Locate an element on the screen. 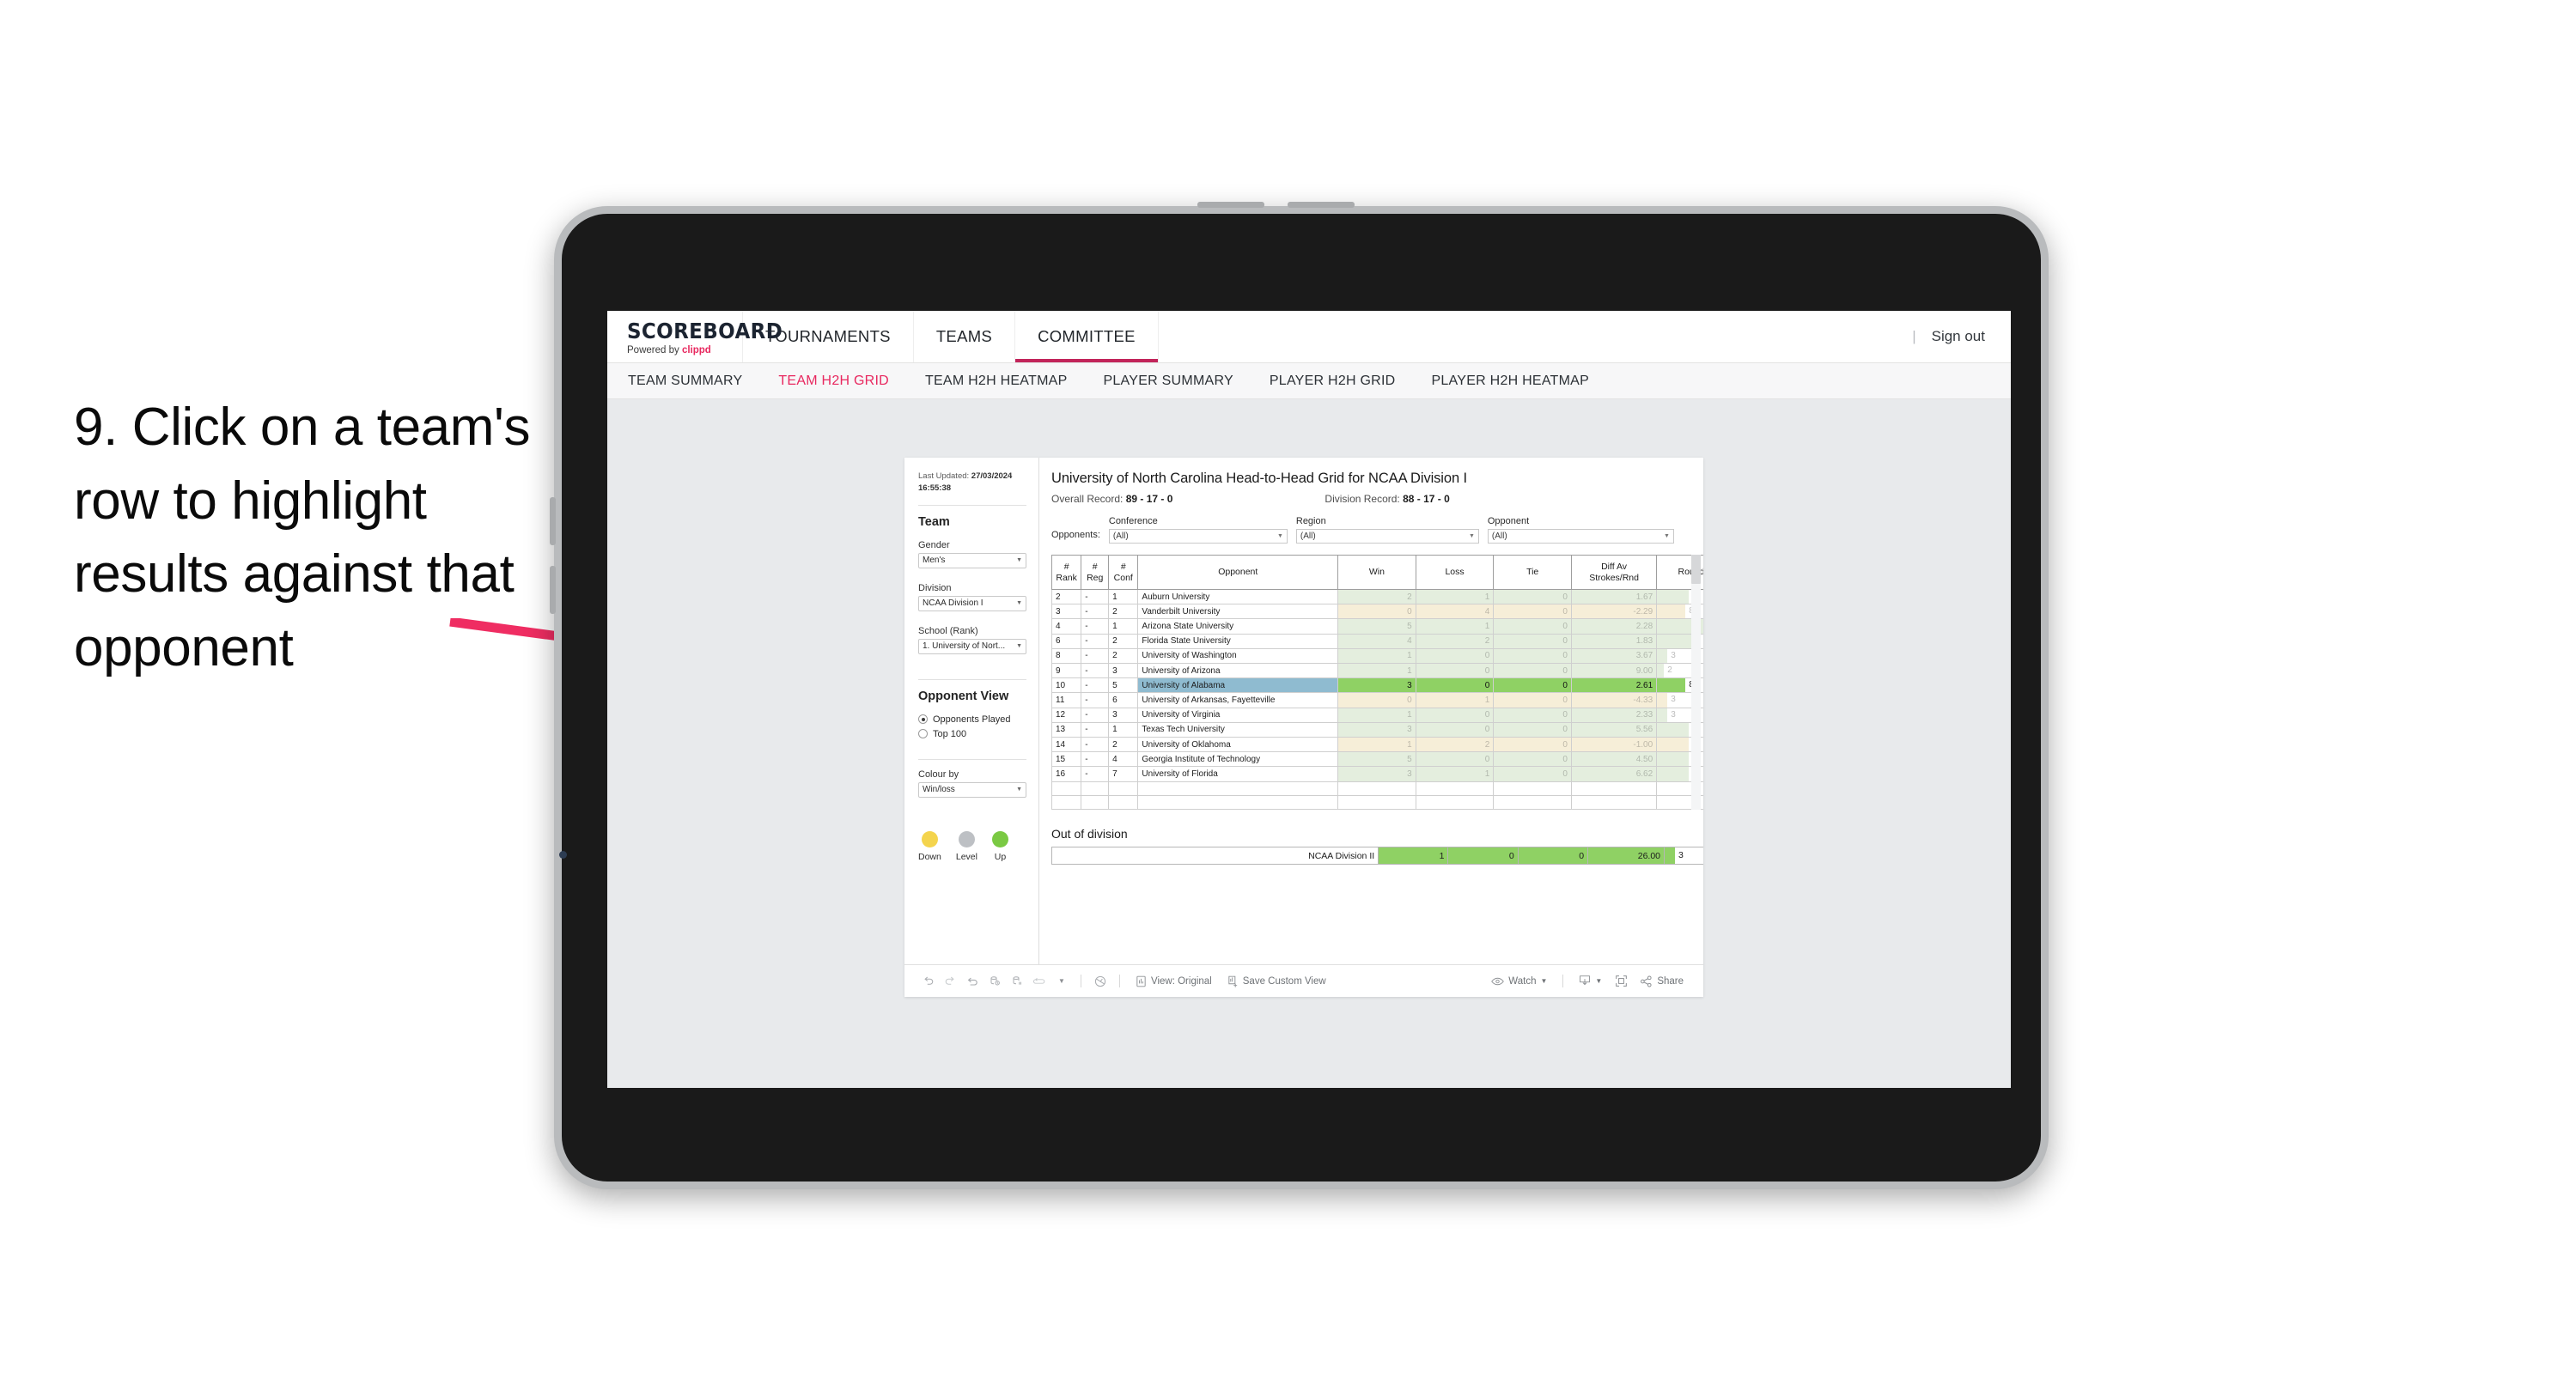 The width and height of the screenshot is (2576, 1385). table-row: 4-1Arizona State University5102.2817 is located at coordinates (1376, 626).